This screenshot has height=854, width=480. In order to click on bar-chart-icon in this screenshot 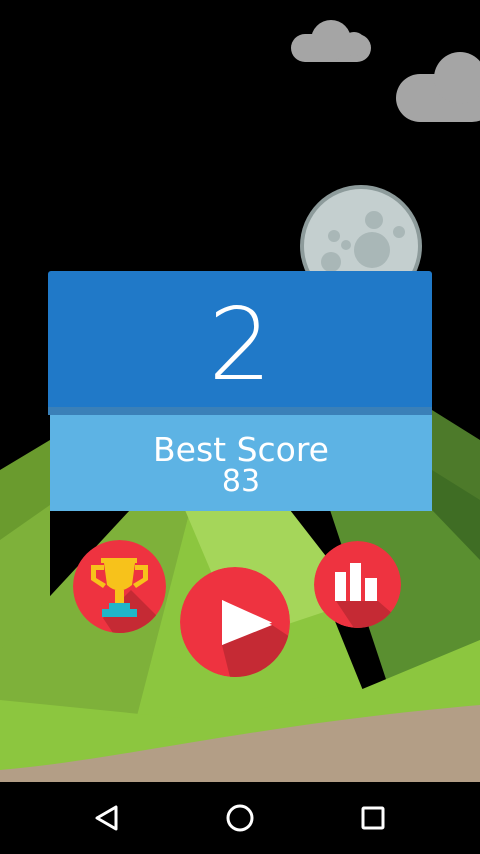, I will do `click(357, 584)`.